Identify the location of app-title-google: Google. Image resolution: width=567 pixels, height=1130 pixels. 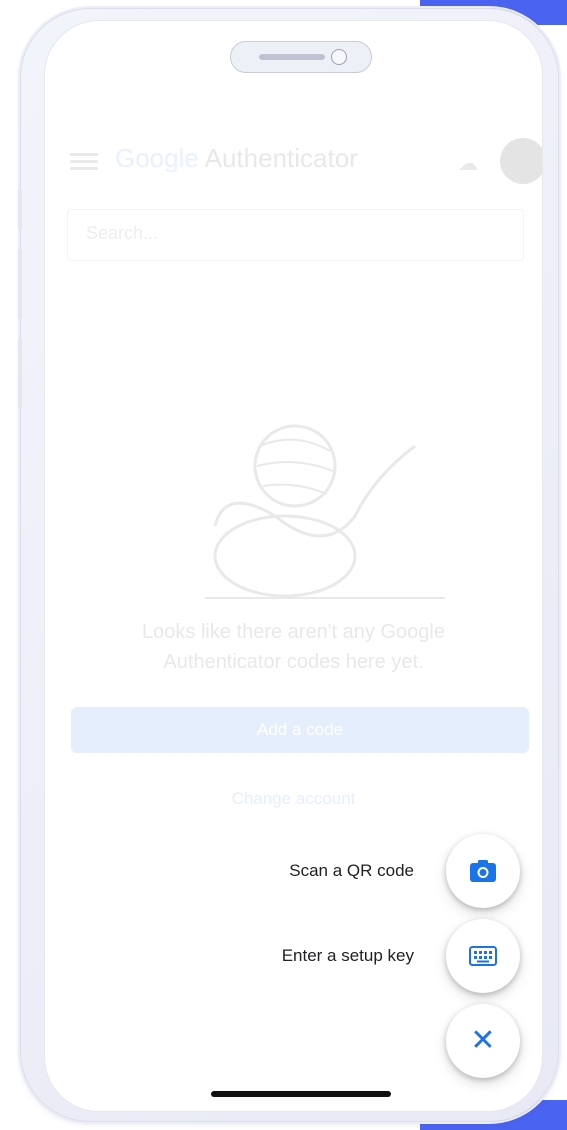
(157, 158).